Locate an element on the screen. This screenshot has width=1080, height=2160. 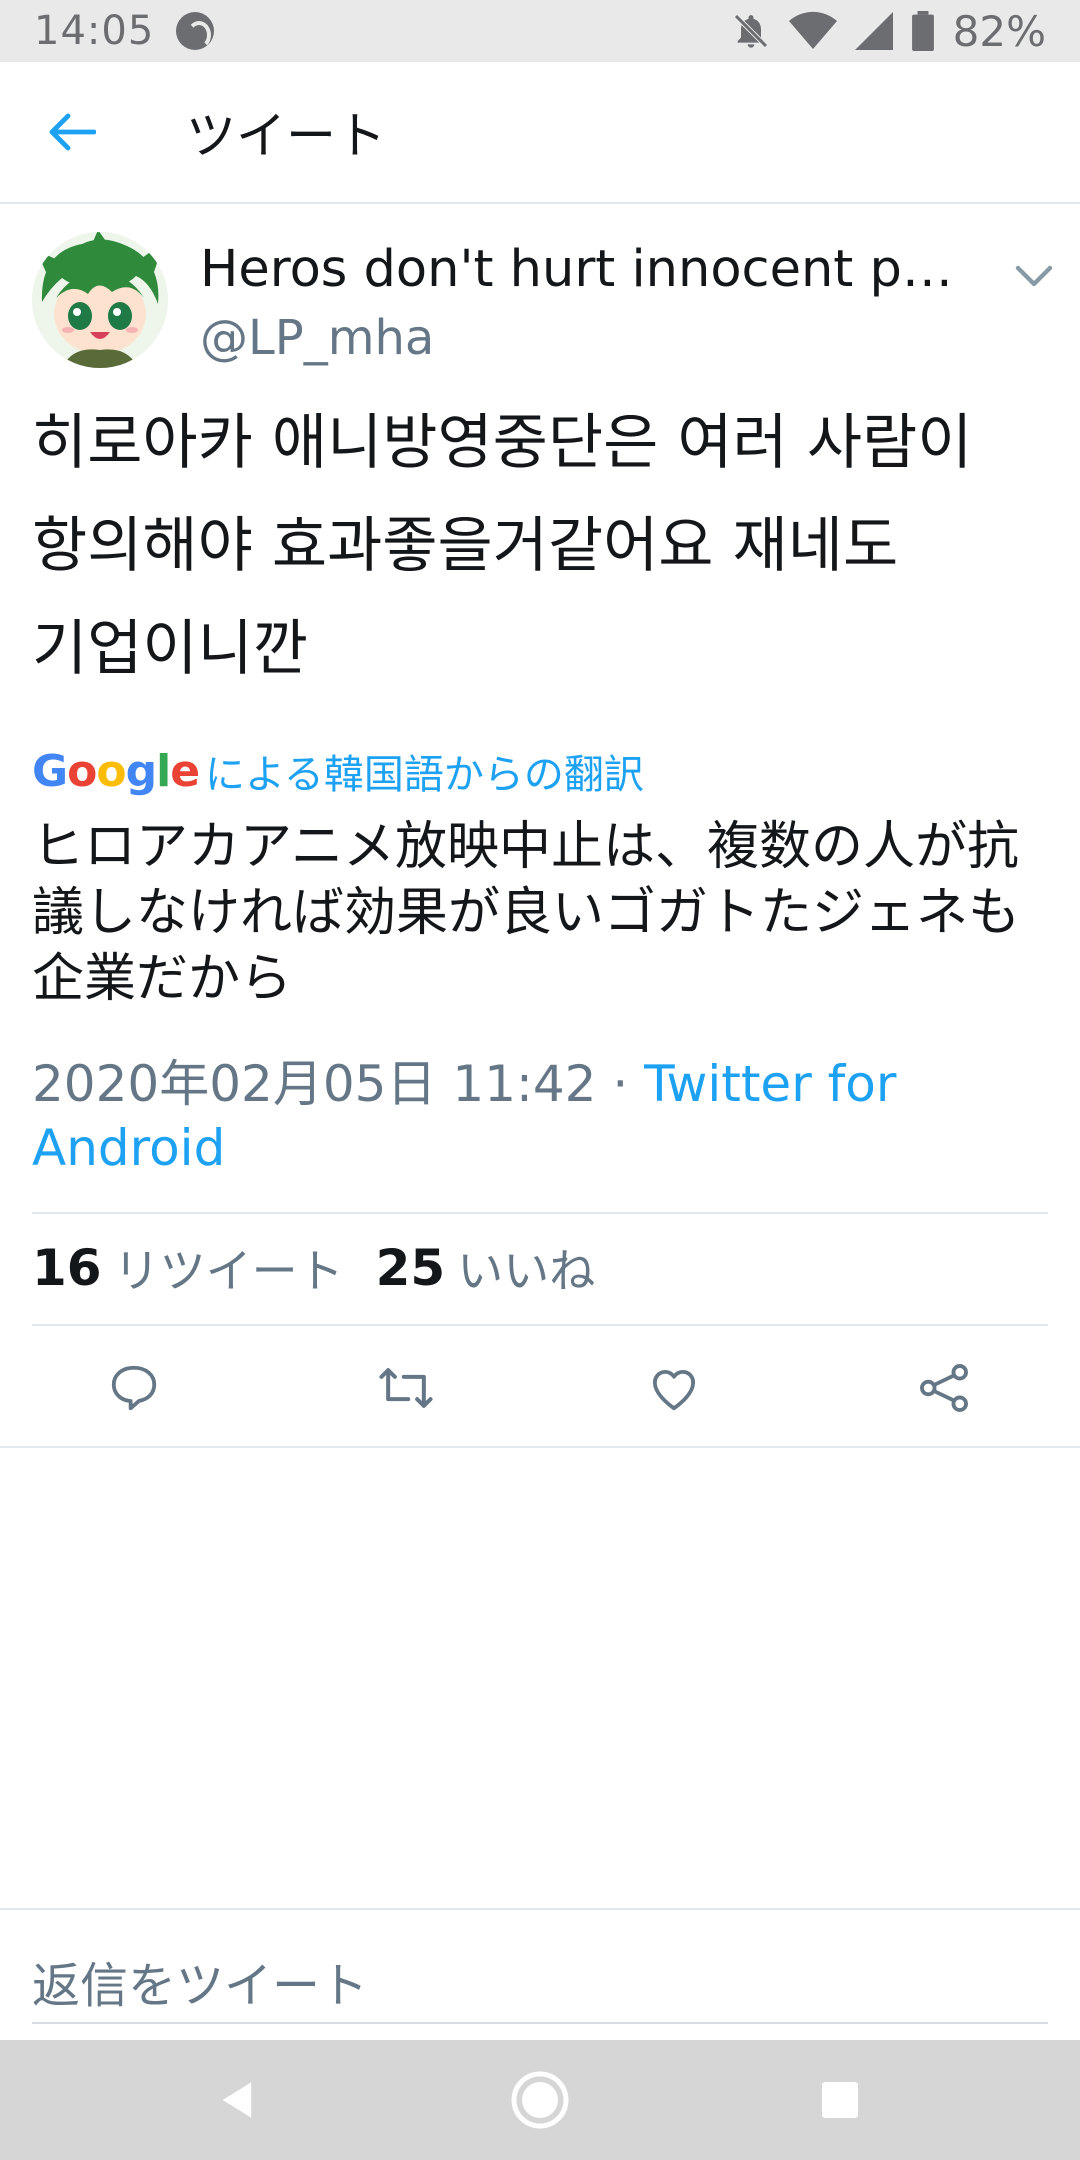
tweet-actions is located at coordinates (540, 1388).